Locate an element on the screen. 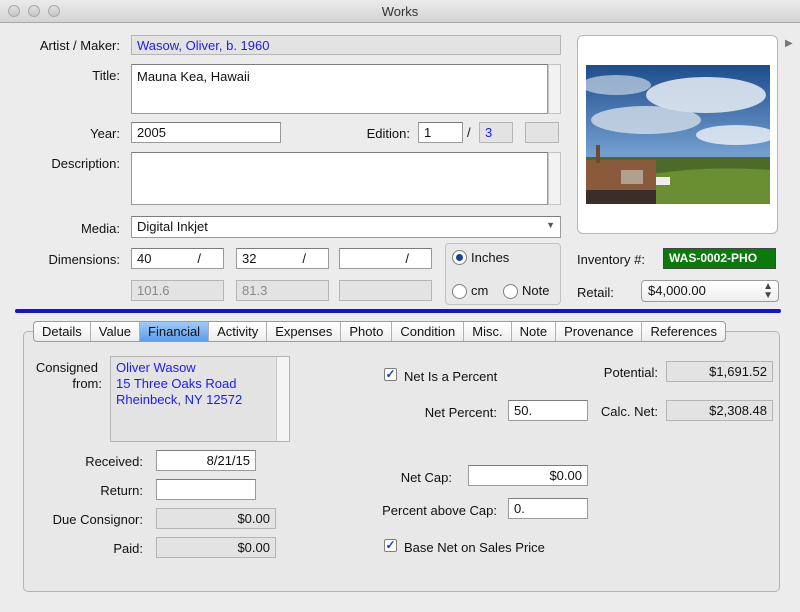 Image resolution: width=800 pixels, height=612 pixels. retail-label: Retail: is located at coordinates (595, 292).